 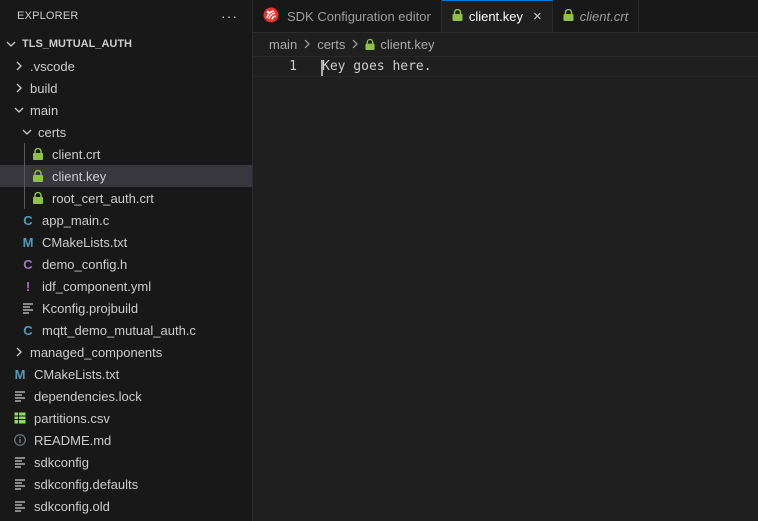 What do you see at coordinates (20, 418) in the screenshot?
I see `csv-icon` at bounding box center [20, 418].